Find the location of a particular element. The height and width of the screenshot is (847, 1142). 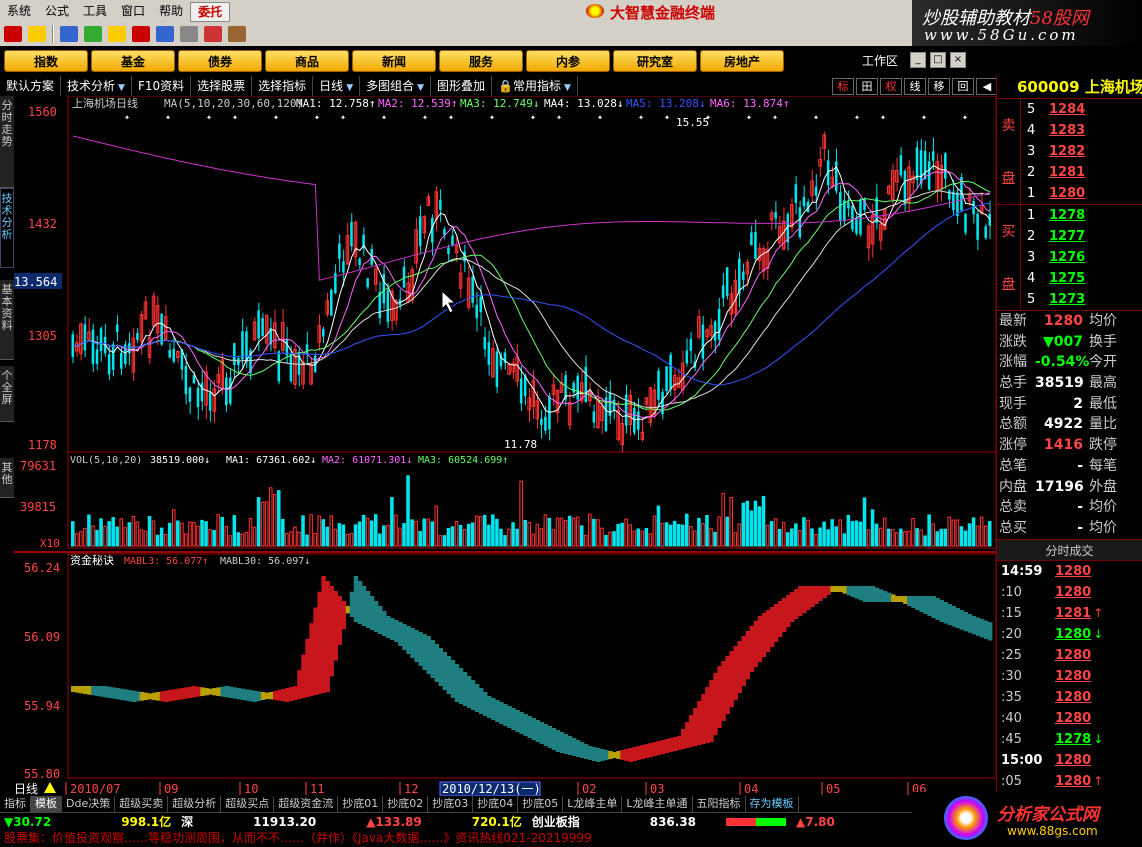

maximize-icon: □ is located at coordinates (938, 60).